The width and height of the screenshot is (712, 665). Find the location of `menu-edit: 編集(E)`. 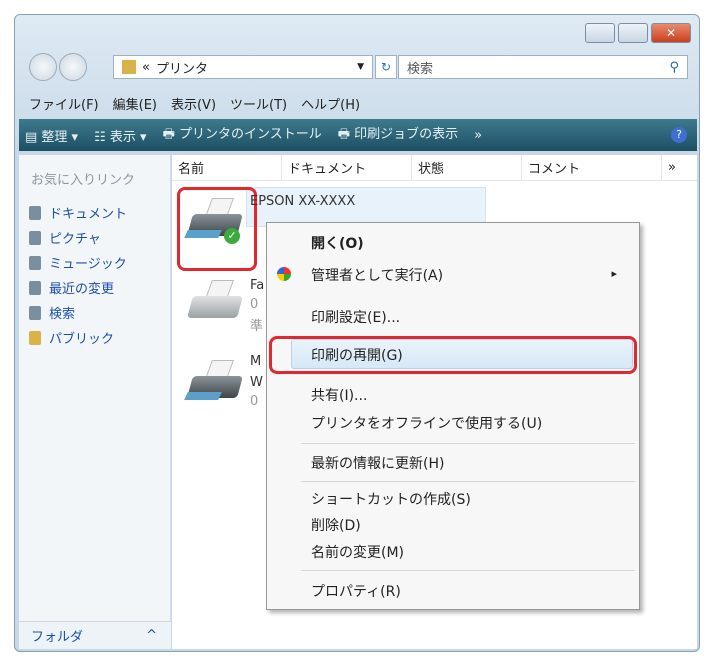

menu-edit: 編集(E) is located at coordinates (135, 103).